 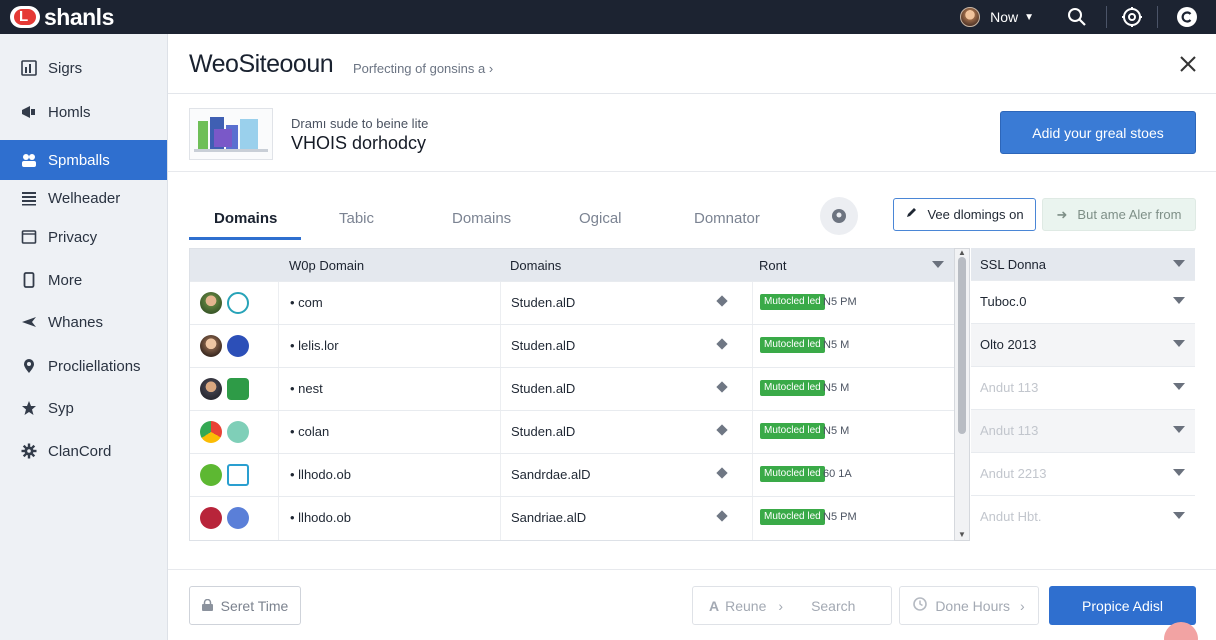 What do you see at coordinates (938, 264) in the screenshot?
I see `sort-chevron-icon` at bounding box center [938, 264].